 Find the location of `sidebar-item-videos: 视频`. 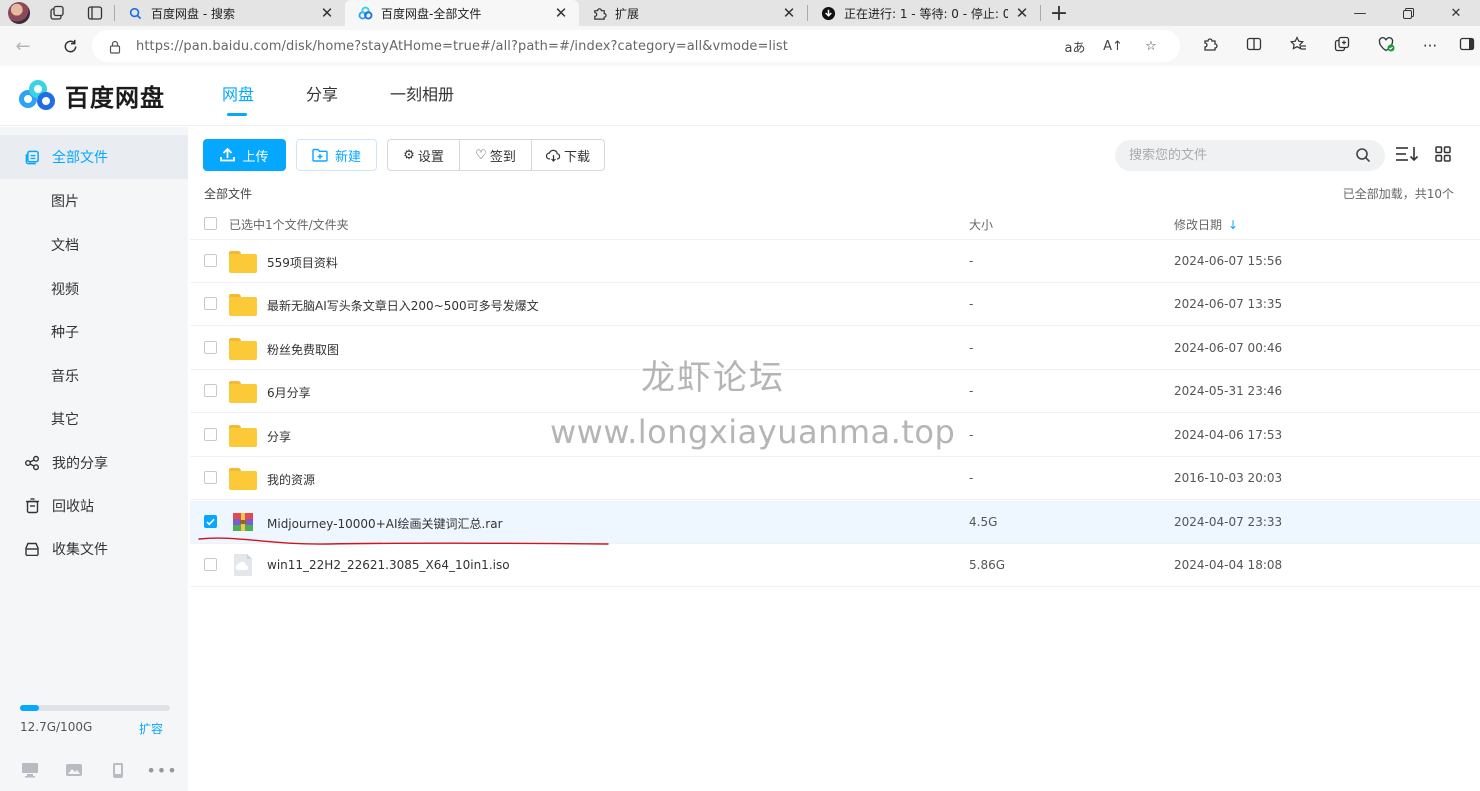

sidebar-item-videos: 视频 is located at coordinates (94, 289).